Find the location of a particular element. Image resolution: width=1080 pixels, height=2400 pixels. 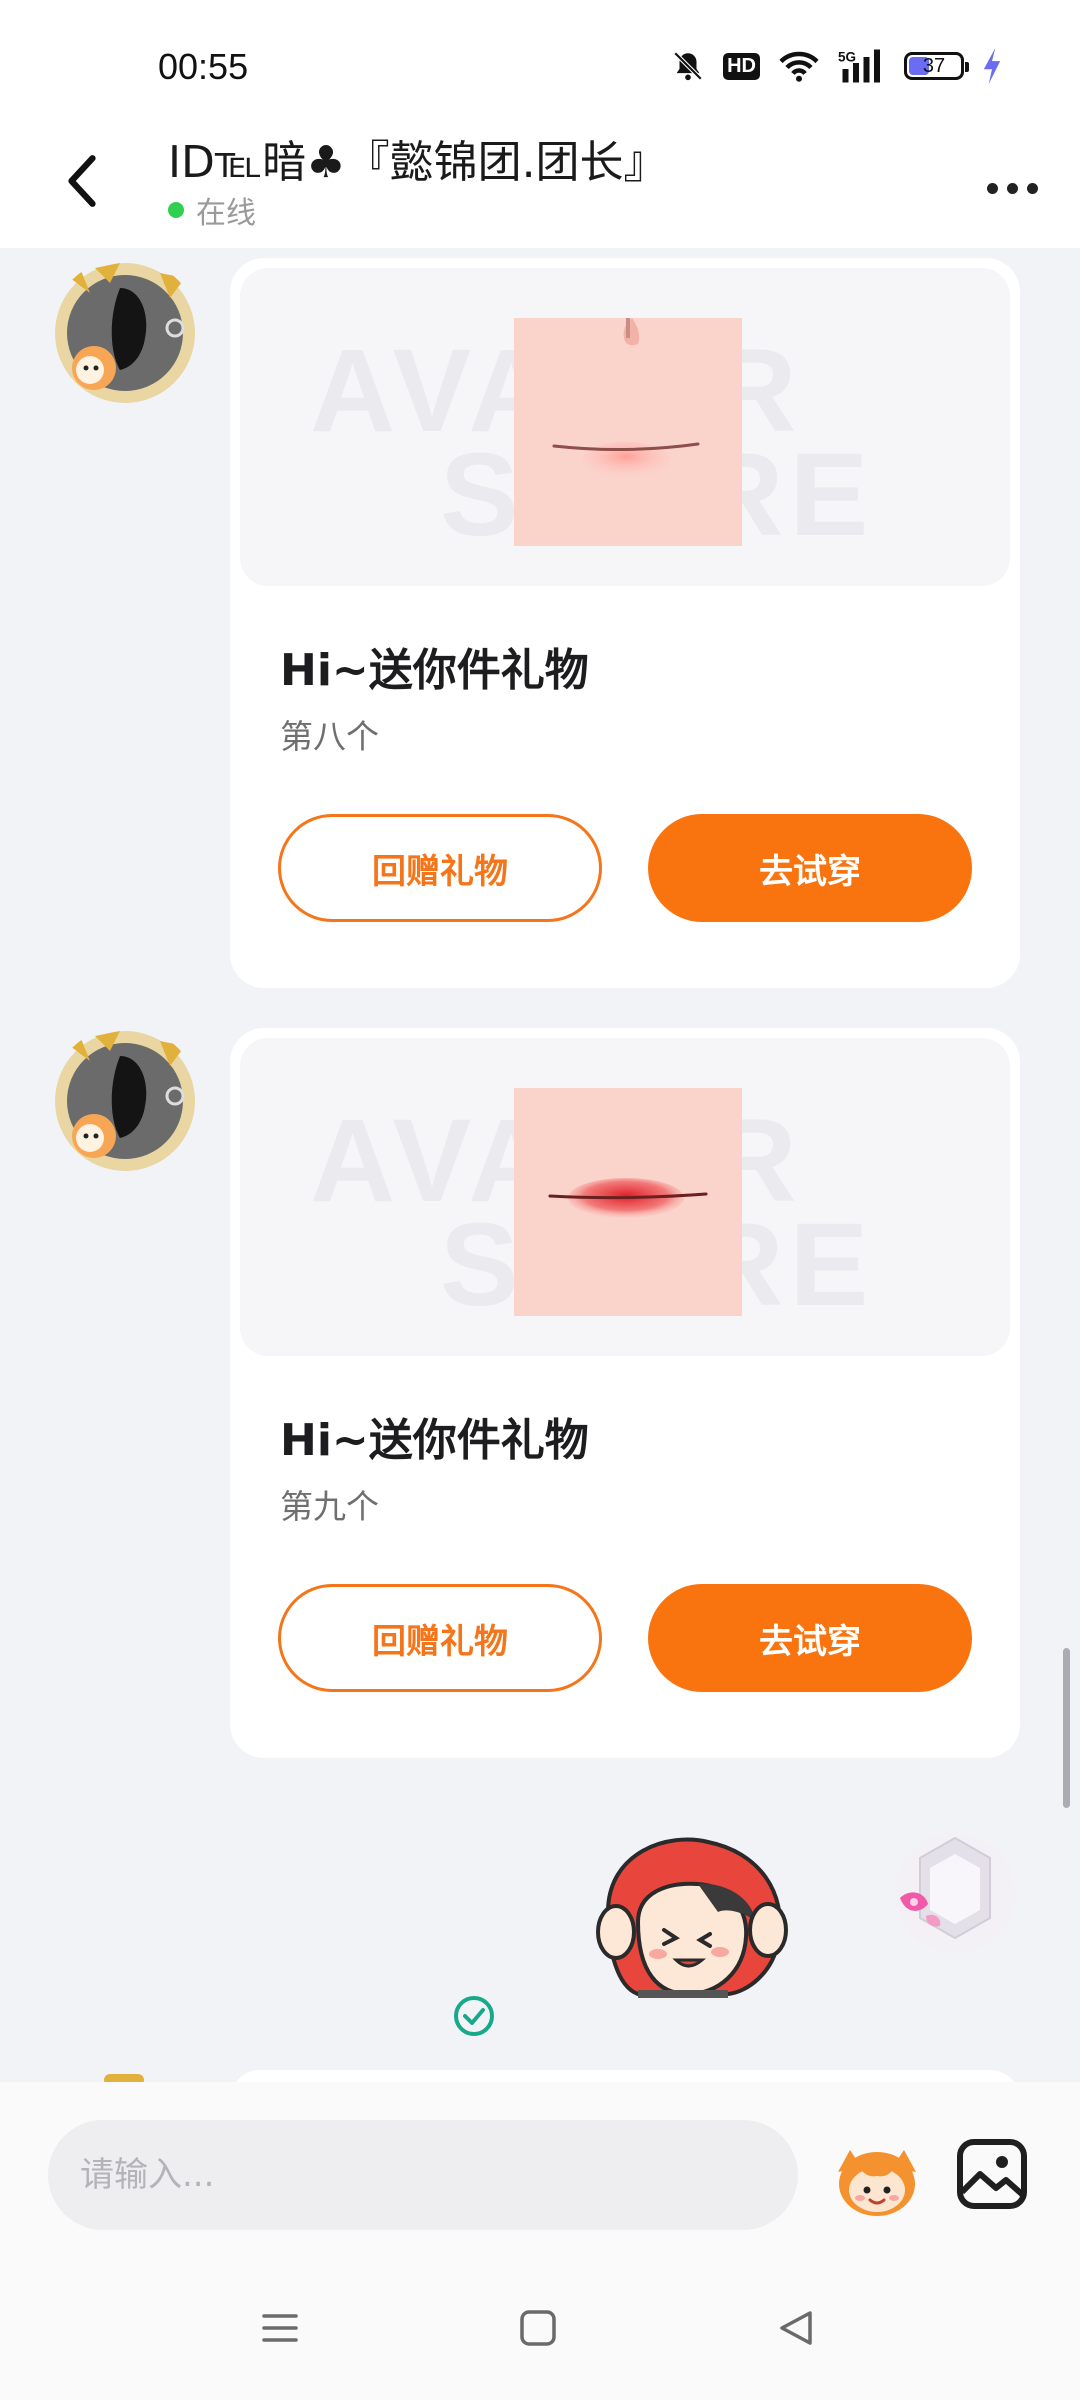

chat-header: ID℡暗♣『懿锦团.团长』 在线 is located at coordinates (540, 184).